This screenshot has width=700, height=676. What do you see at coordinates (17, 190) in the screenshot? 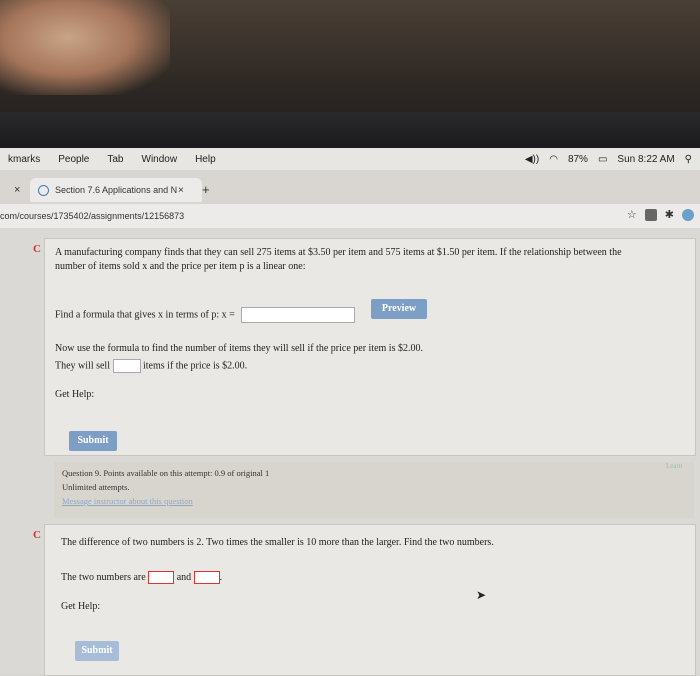
I see `close-icon: ×` at bounding box center [17, 190].